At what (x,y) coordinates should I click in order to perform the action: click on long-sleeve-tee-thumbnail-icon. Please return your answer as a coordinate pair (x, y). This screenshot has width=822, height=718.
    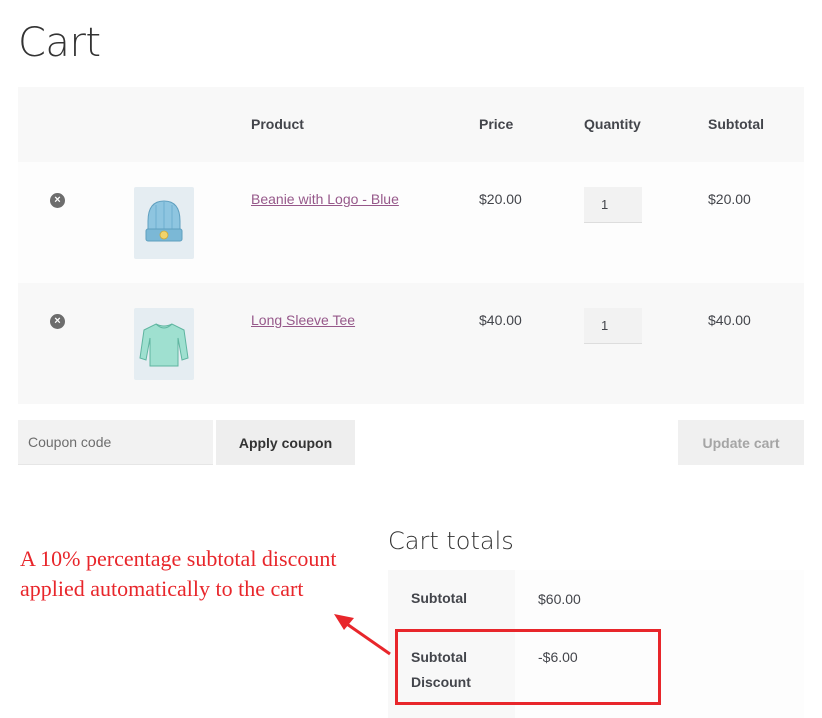
    Looking at the image, I should click on (164, 344).